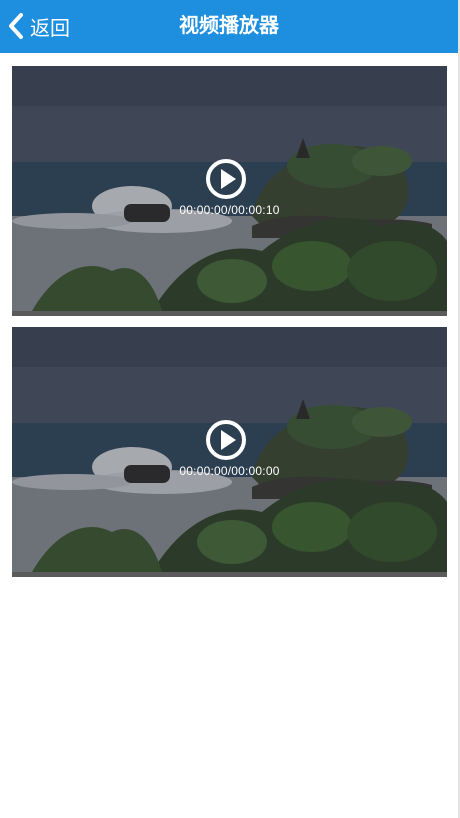  What do you see at coordinates (229, 210) in the screenshot?
I see `video-time-label: 00:00:00/00:00:10` at bounding box center [229, 210].